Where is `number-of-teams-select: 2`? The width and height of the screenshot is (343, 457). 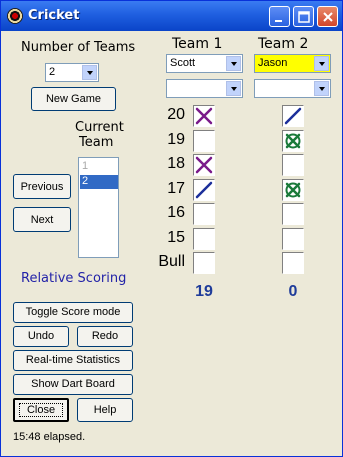 number-of-teams-select: 2 is located at coordinates (72, 72).